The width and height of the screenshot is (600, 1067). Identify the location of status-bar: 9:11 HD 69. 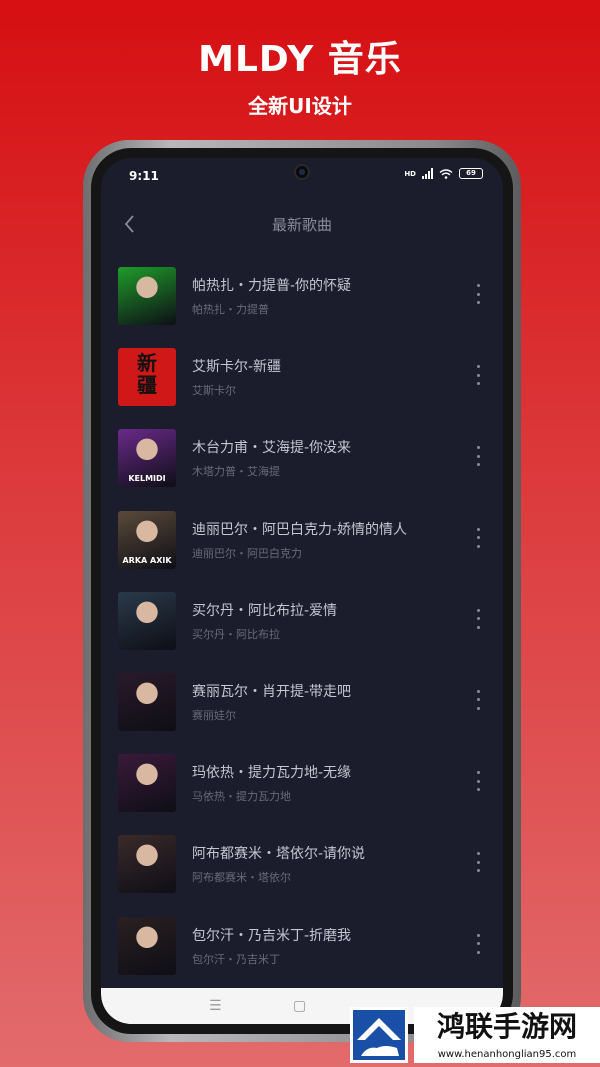
(302, 174).